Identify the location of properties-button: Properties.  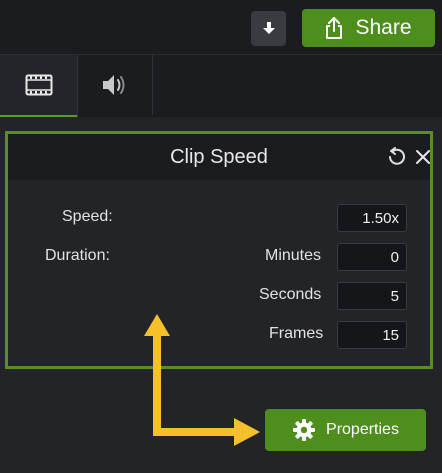
(345, 430).